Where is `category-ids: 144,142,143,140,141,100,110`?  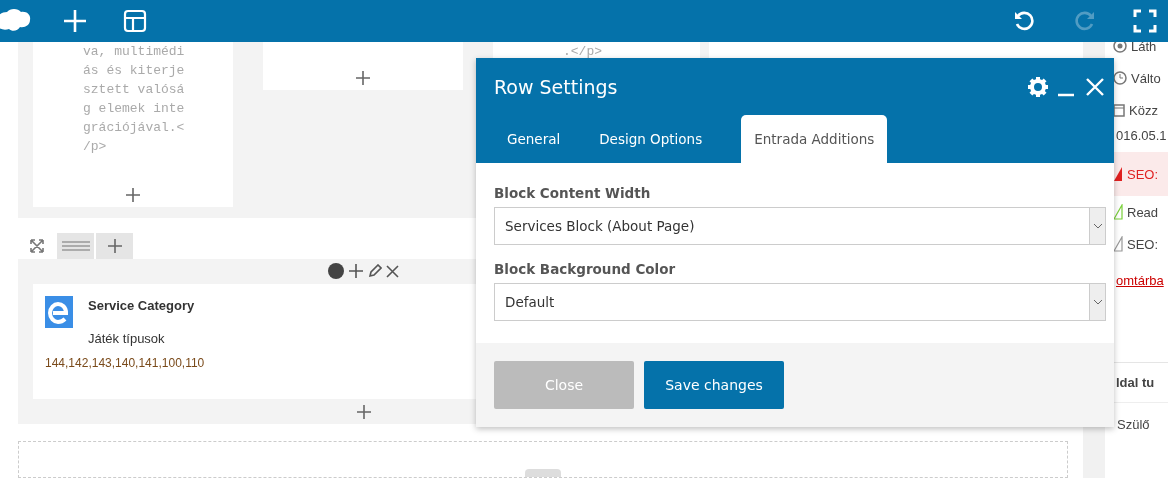 category-ids: 144,142,143,140,141,100,110 is located at coordinates (125, 362).